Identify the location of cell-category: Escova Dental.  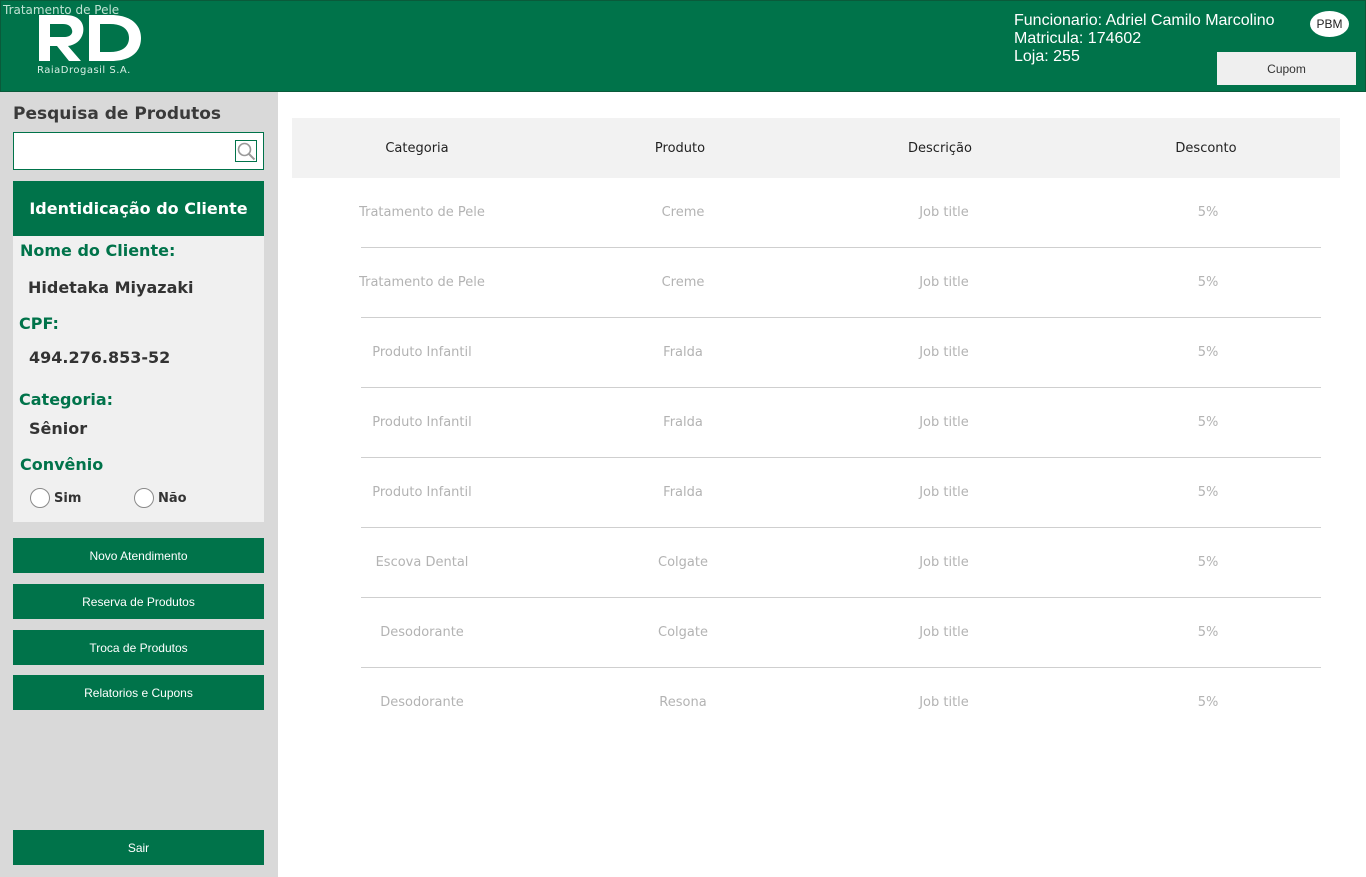
(422, 562).